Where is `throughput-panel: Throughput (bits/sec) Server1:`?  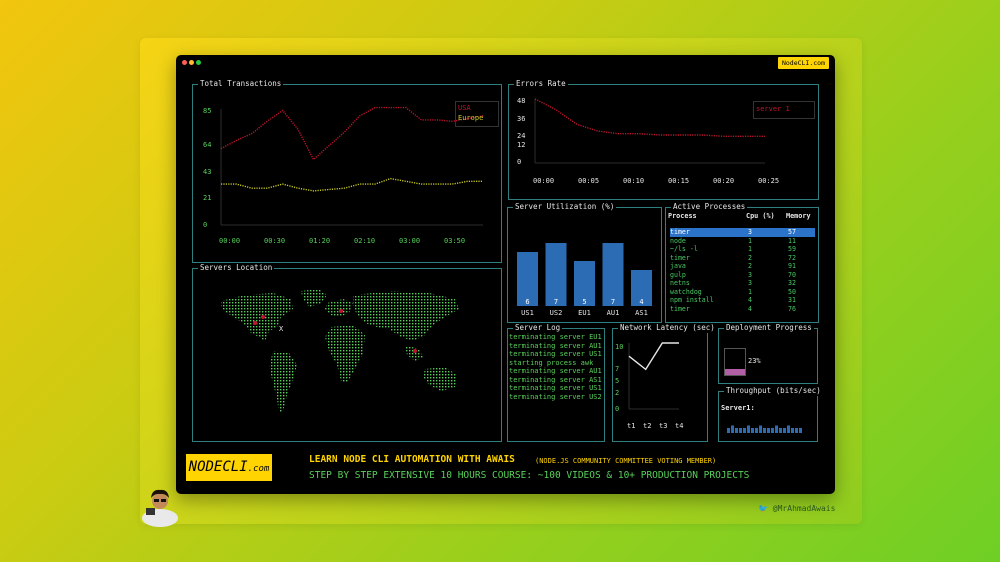 throughput-panel: Throughput (bits/sec) Server1: is located at coordinates (770, 414).